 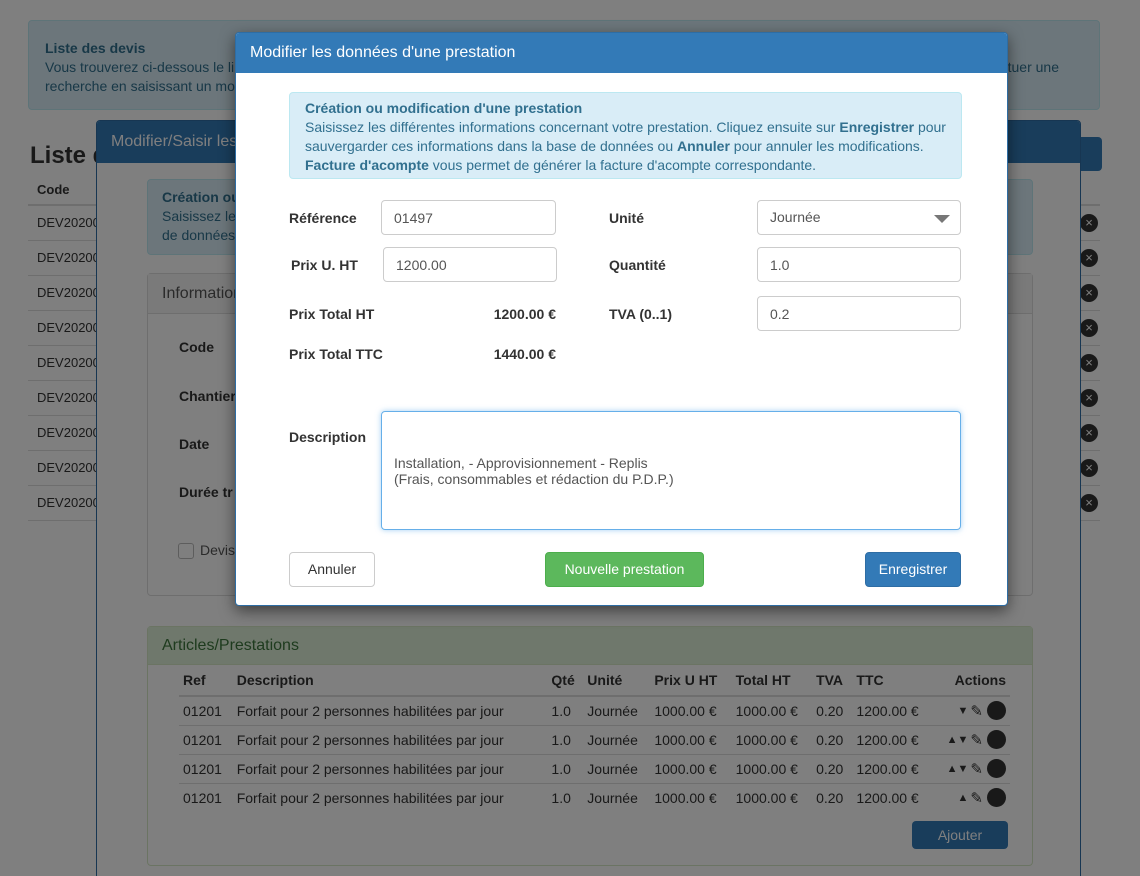 I want to click on alert-text-3: pour annuler les modifications., so click(x=826, y=146).